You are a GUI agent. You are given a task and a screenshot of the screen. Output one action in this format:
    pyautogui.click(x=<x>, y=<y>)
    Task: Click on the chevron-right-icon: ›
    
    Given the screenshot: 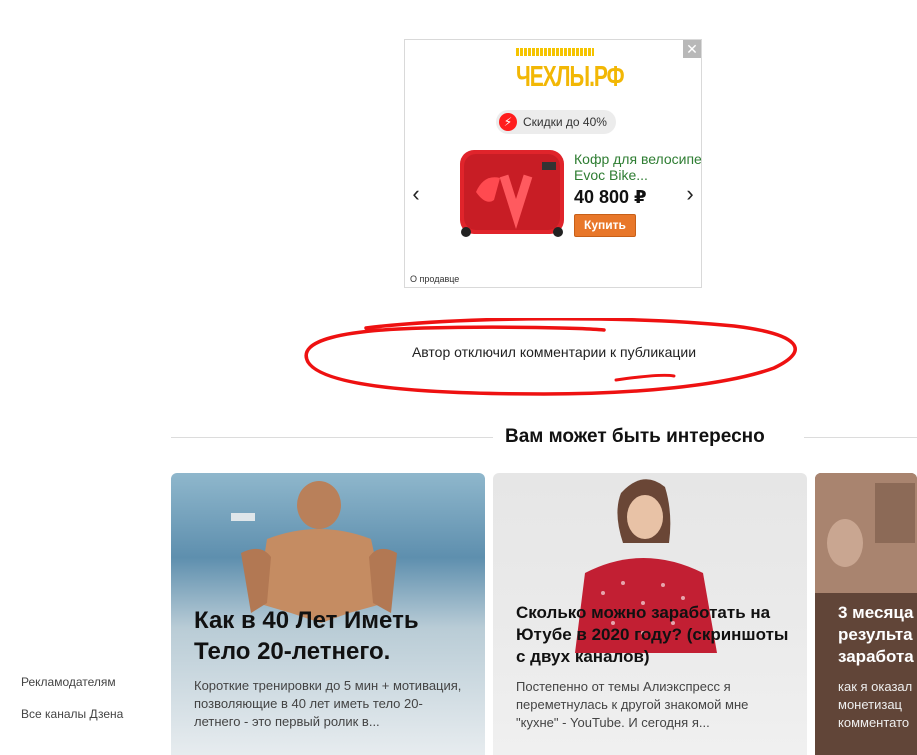 What is the action you would take?
    pyautogui.click(x=690, y=194)
    